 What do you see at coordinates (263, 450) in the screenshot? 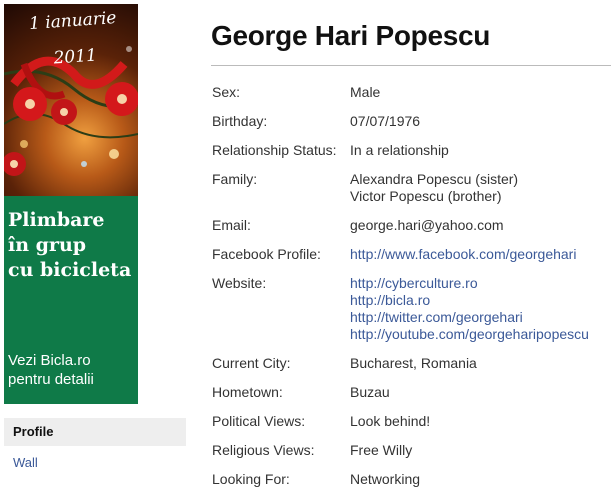
I see `info-label: Religious Views:` at bounding box center [263, 450].